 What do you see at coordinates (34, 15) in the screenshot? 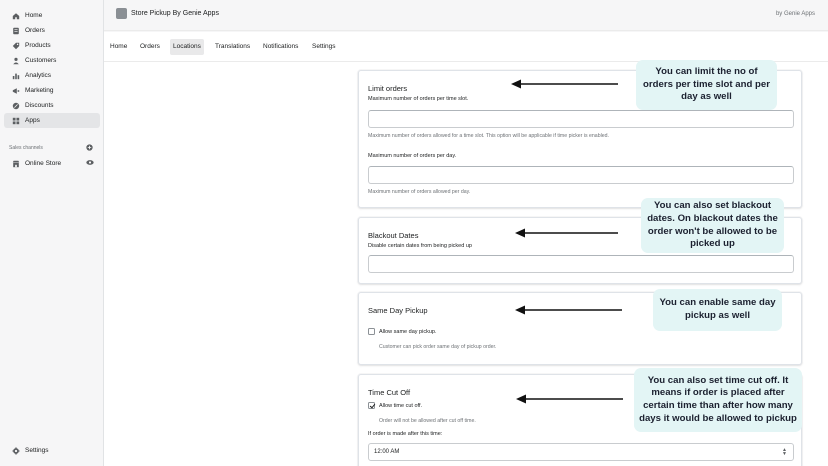
I see `sidebar-item-label: Home` at bounding box center [34, 15].